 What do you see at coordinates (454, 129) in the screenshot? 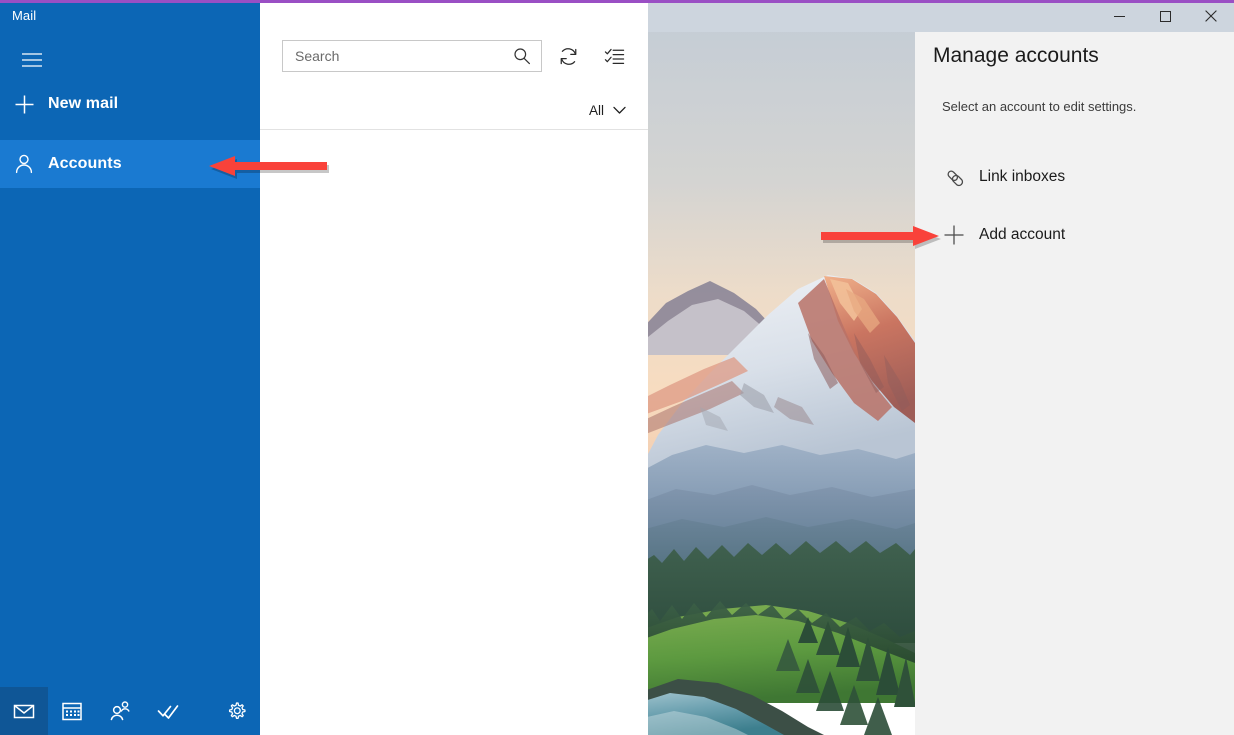
I see `list-divider` at bounding box center [454, 129].